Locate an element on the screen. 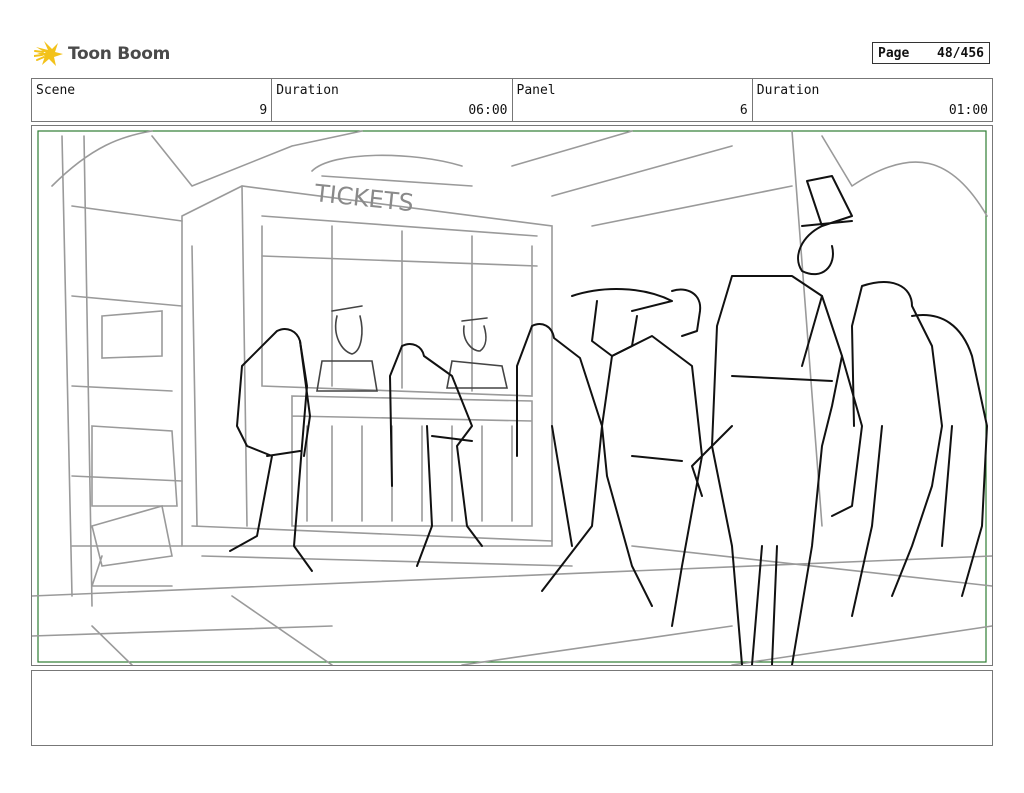 Image resolution: width=1024 pixels, height=793 pixels. panel-duration-label: Duration is located at coordinates (788, 90).